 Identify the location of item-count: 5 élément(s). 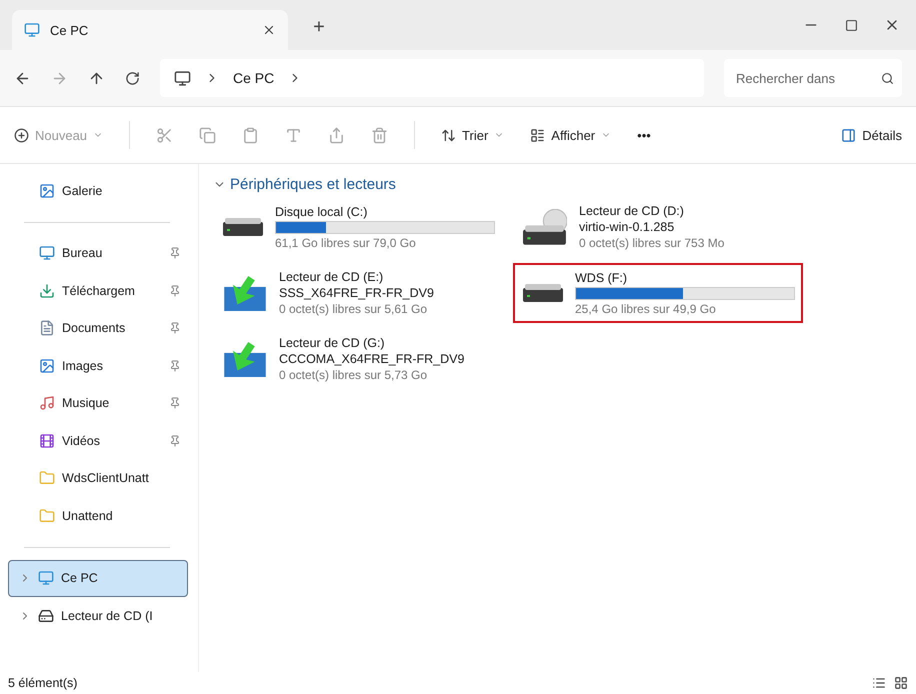
(43, 683).